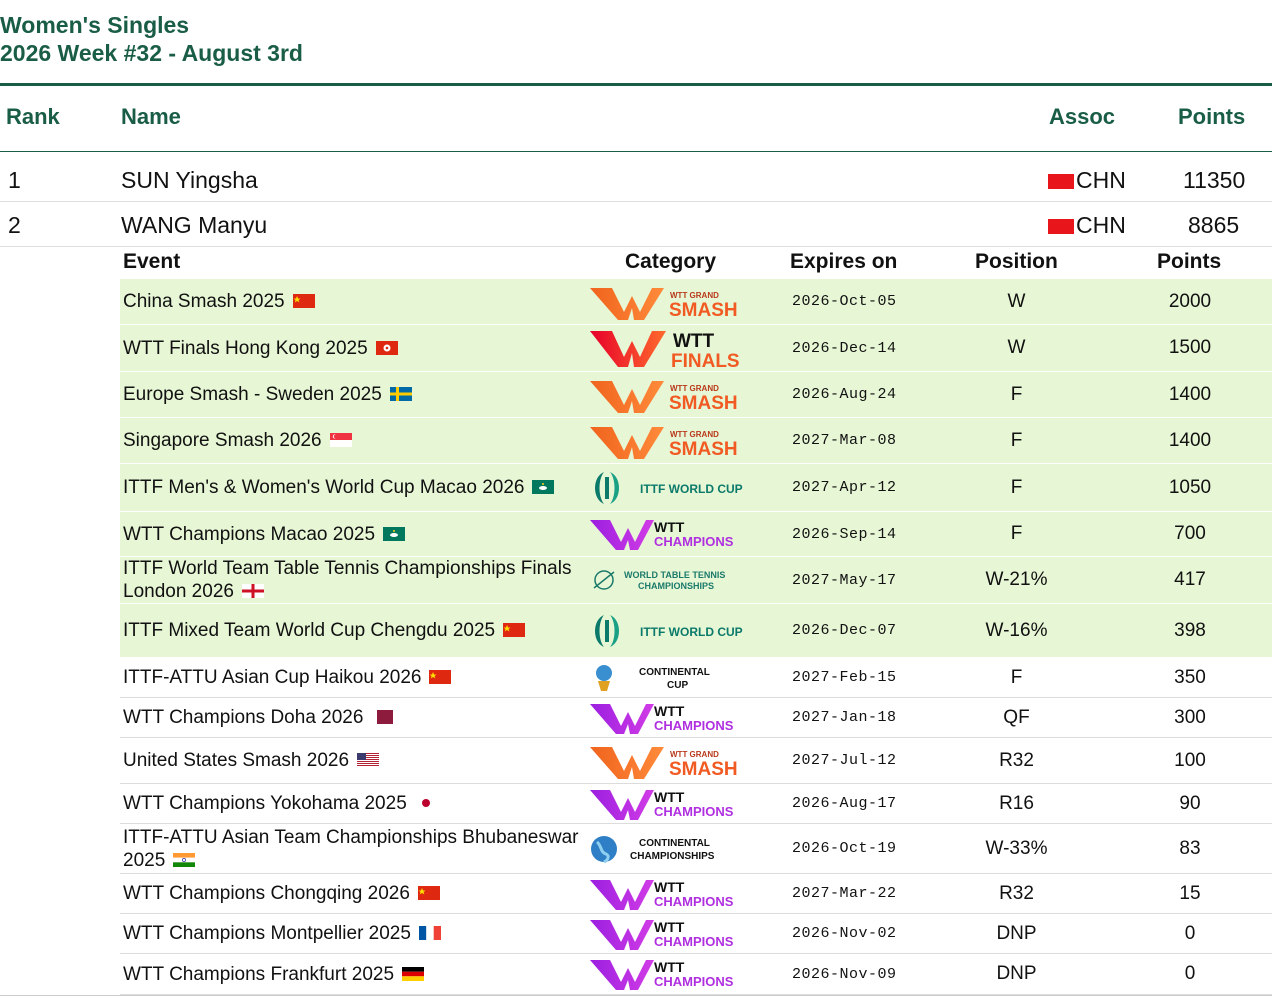 The image size is (1272, 996). I want to click on player-assoc: CHN, so click(1087, 180).